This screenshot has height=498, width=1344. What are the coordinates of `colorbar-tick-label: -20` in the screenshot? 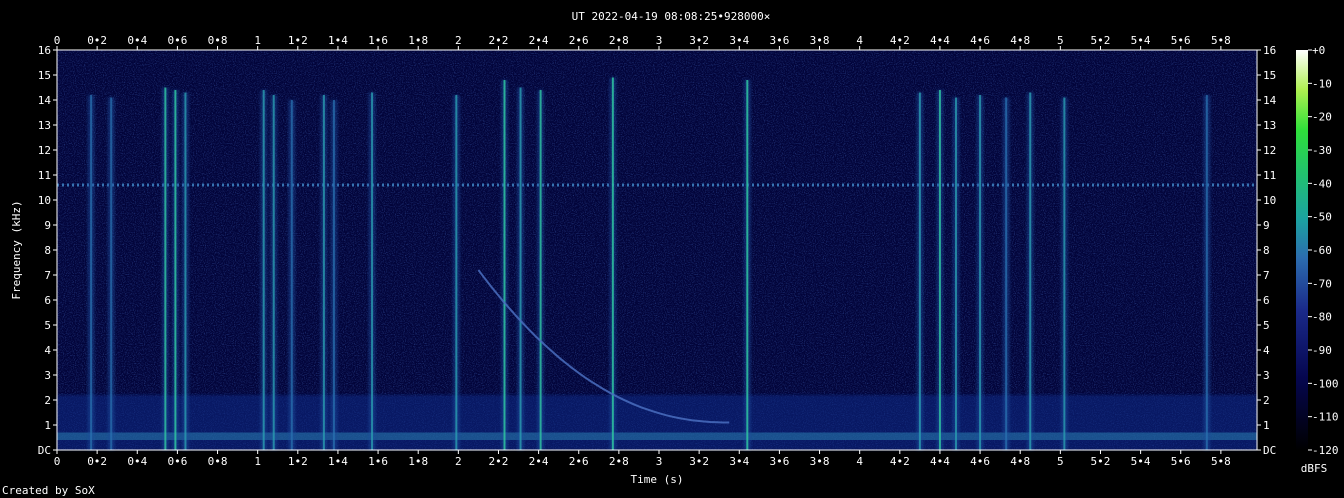 It's located at (1322, 117).